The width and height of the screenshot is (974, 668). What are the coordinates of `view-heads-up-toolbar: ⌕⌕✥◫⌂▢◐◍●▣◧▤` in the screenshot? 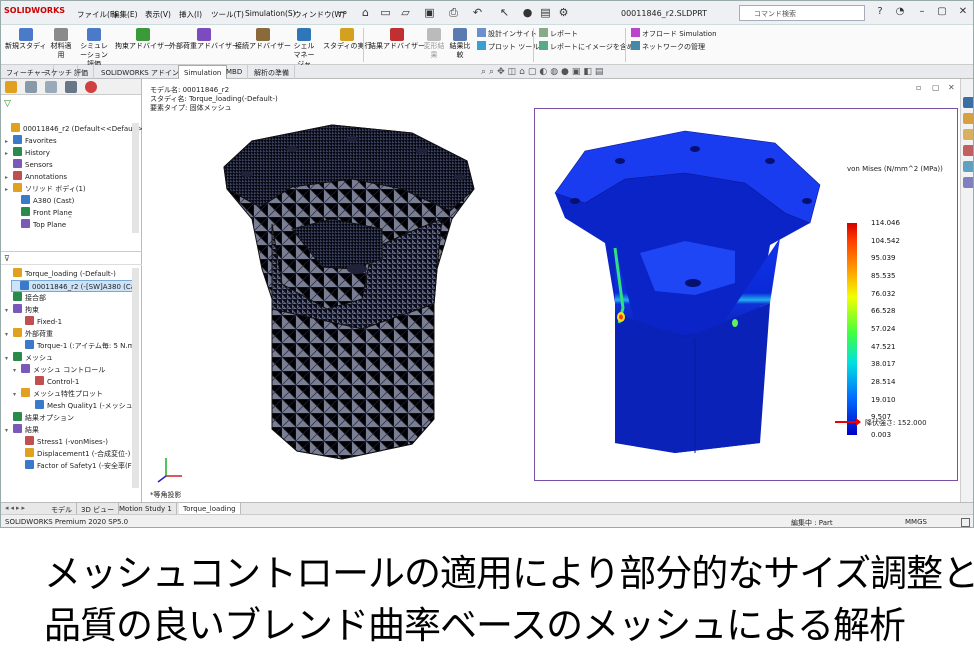 It's located at (543, 72).